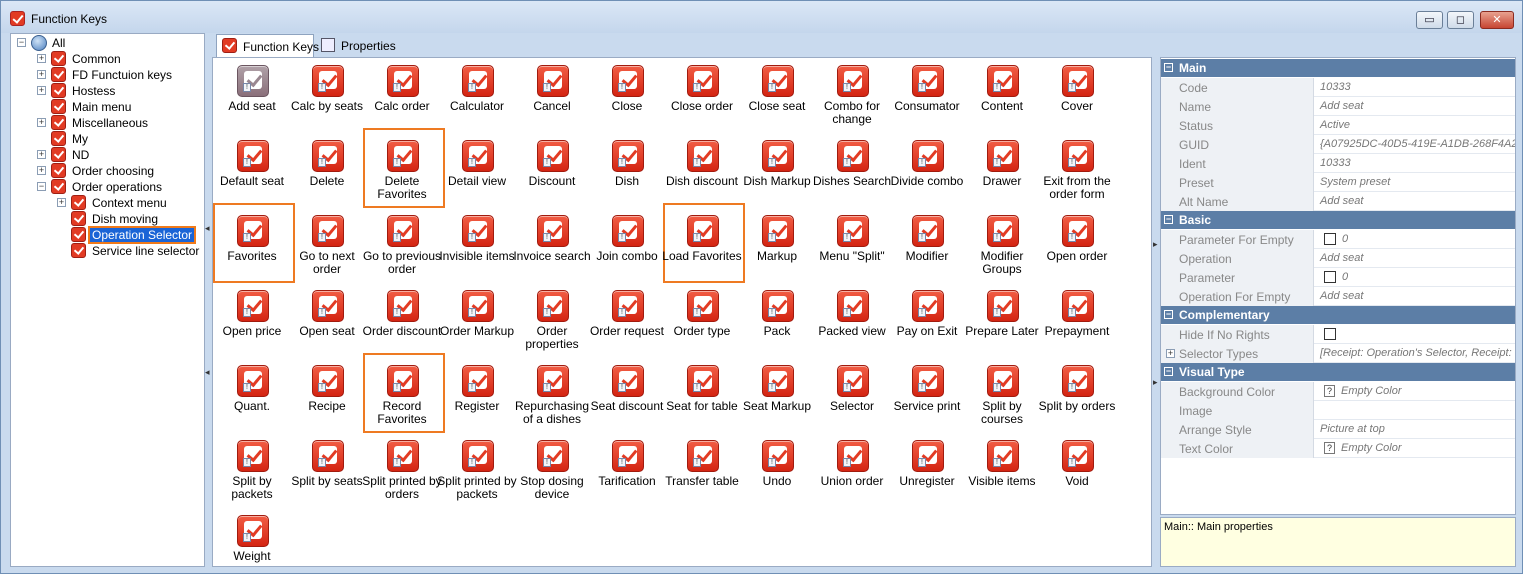  What do you see at coordinates (852, 172) in the screenshot?
I see `function-key-dishes-search: ! Dishes Search` at bounding box center [852, 172].